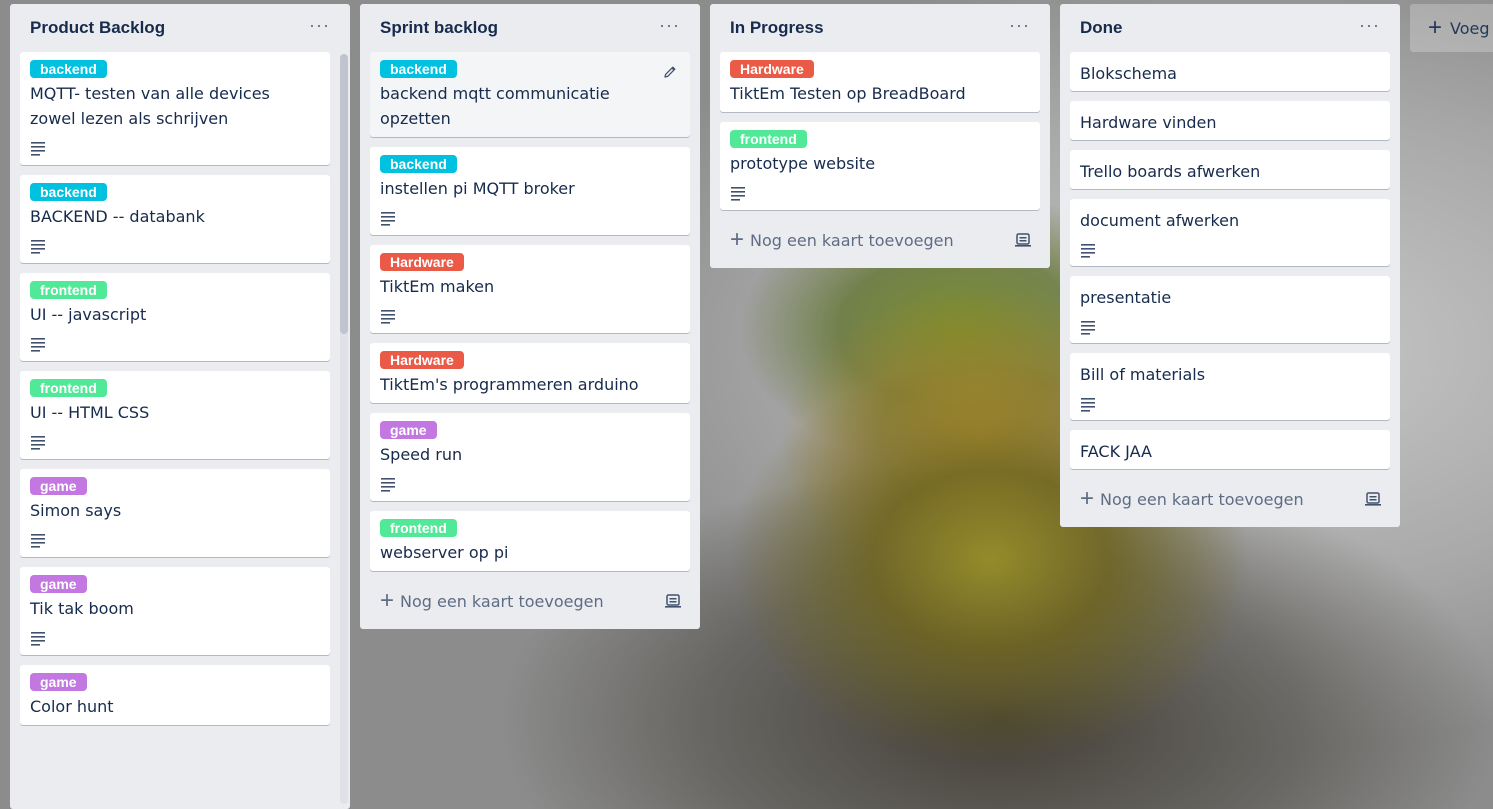 This screenshot has height=809, width=1493. I want to click on card-title: webserver op pi, so click(444, 552).